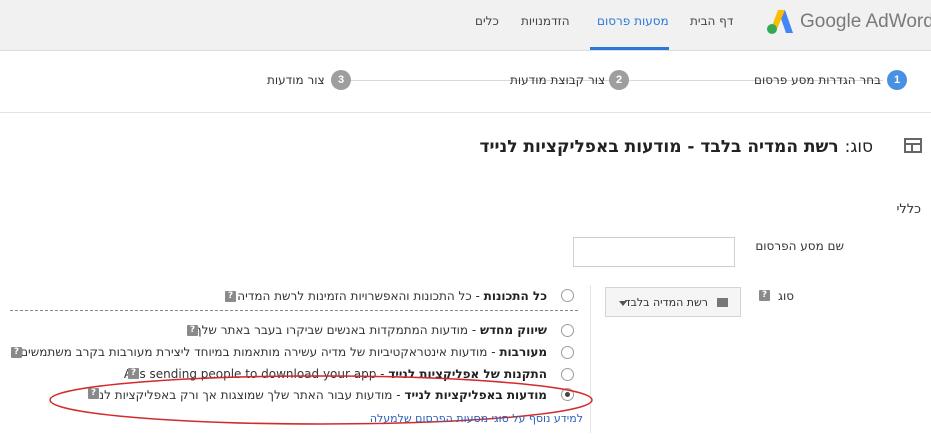 The height and width of the screenshot is (443, 931). What do you see at coordinates (780, 22) in the screenshot?
I see `adwords-logo-icon` at bounding box center [780, 22].